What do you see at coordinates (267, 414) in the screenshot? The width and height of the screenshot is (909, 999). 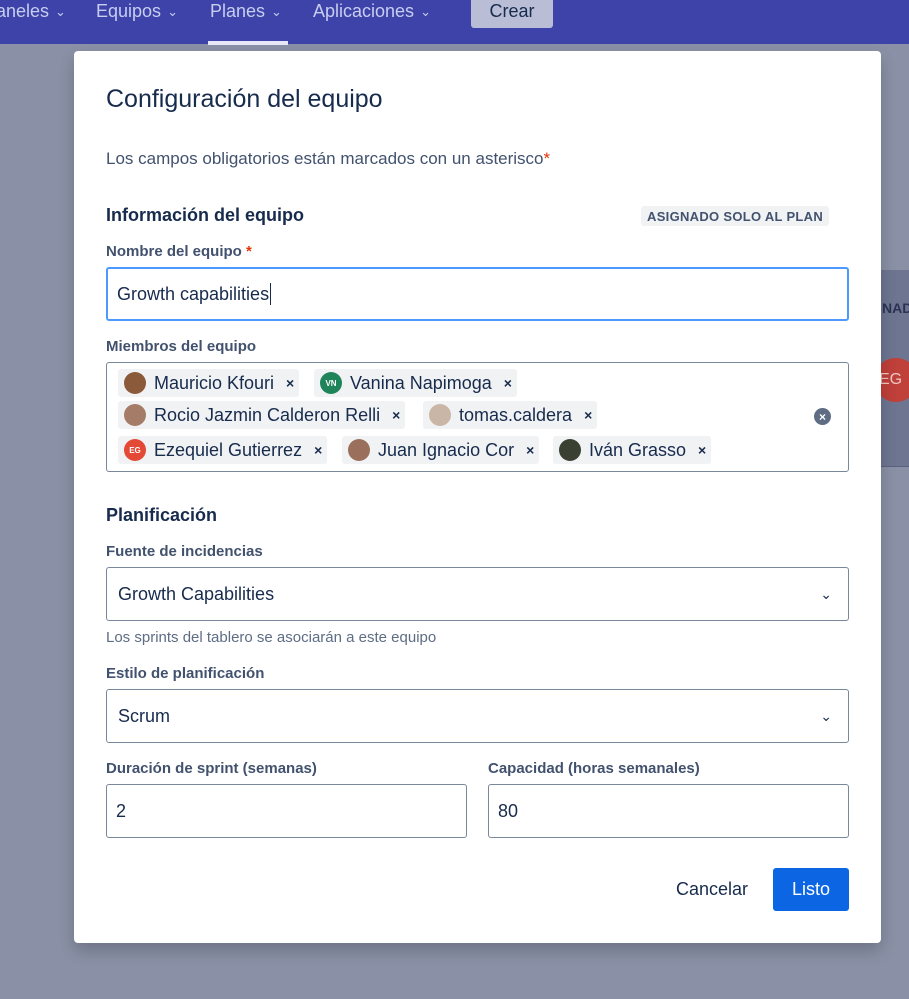 I see `member-name: Rocio Jazmin Calderon Relli` at bounding box center [267, 414].